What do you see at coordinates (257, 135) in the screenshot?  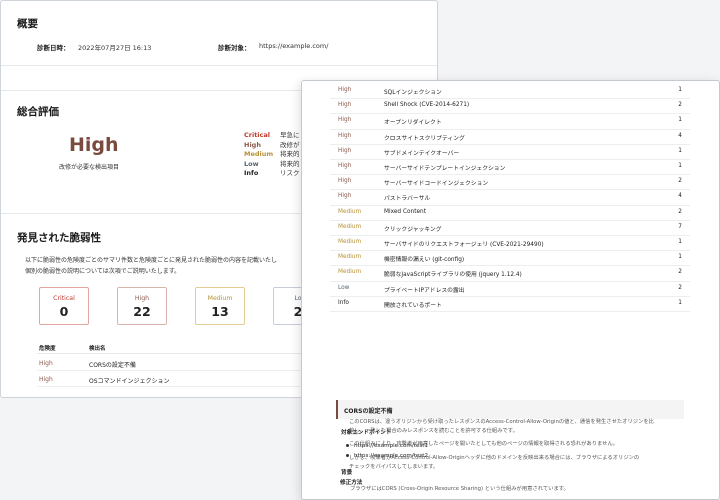 I see `legend-label: Critical` at bounding box center [257, 135].